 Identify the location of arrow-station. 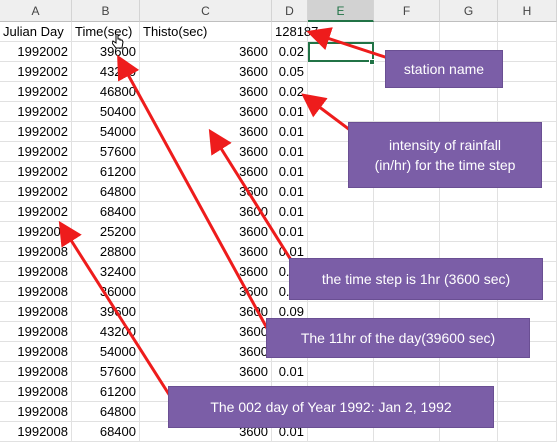
(347, 43).